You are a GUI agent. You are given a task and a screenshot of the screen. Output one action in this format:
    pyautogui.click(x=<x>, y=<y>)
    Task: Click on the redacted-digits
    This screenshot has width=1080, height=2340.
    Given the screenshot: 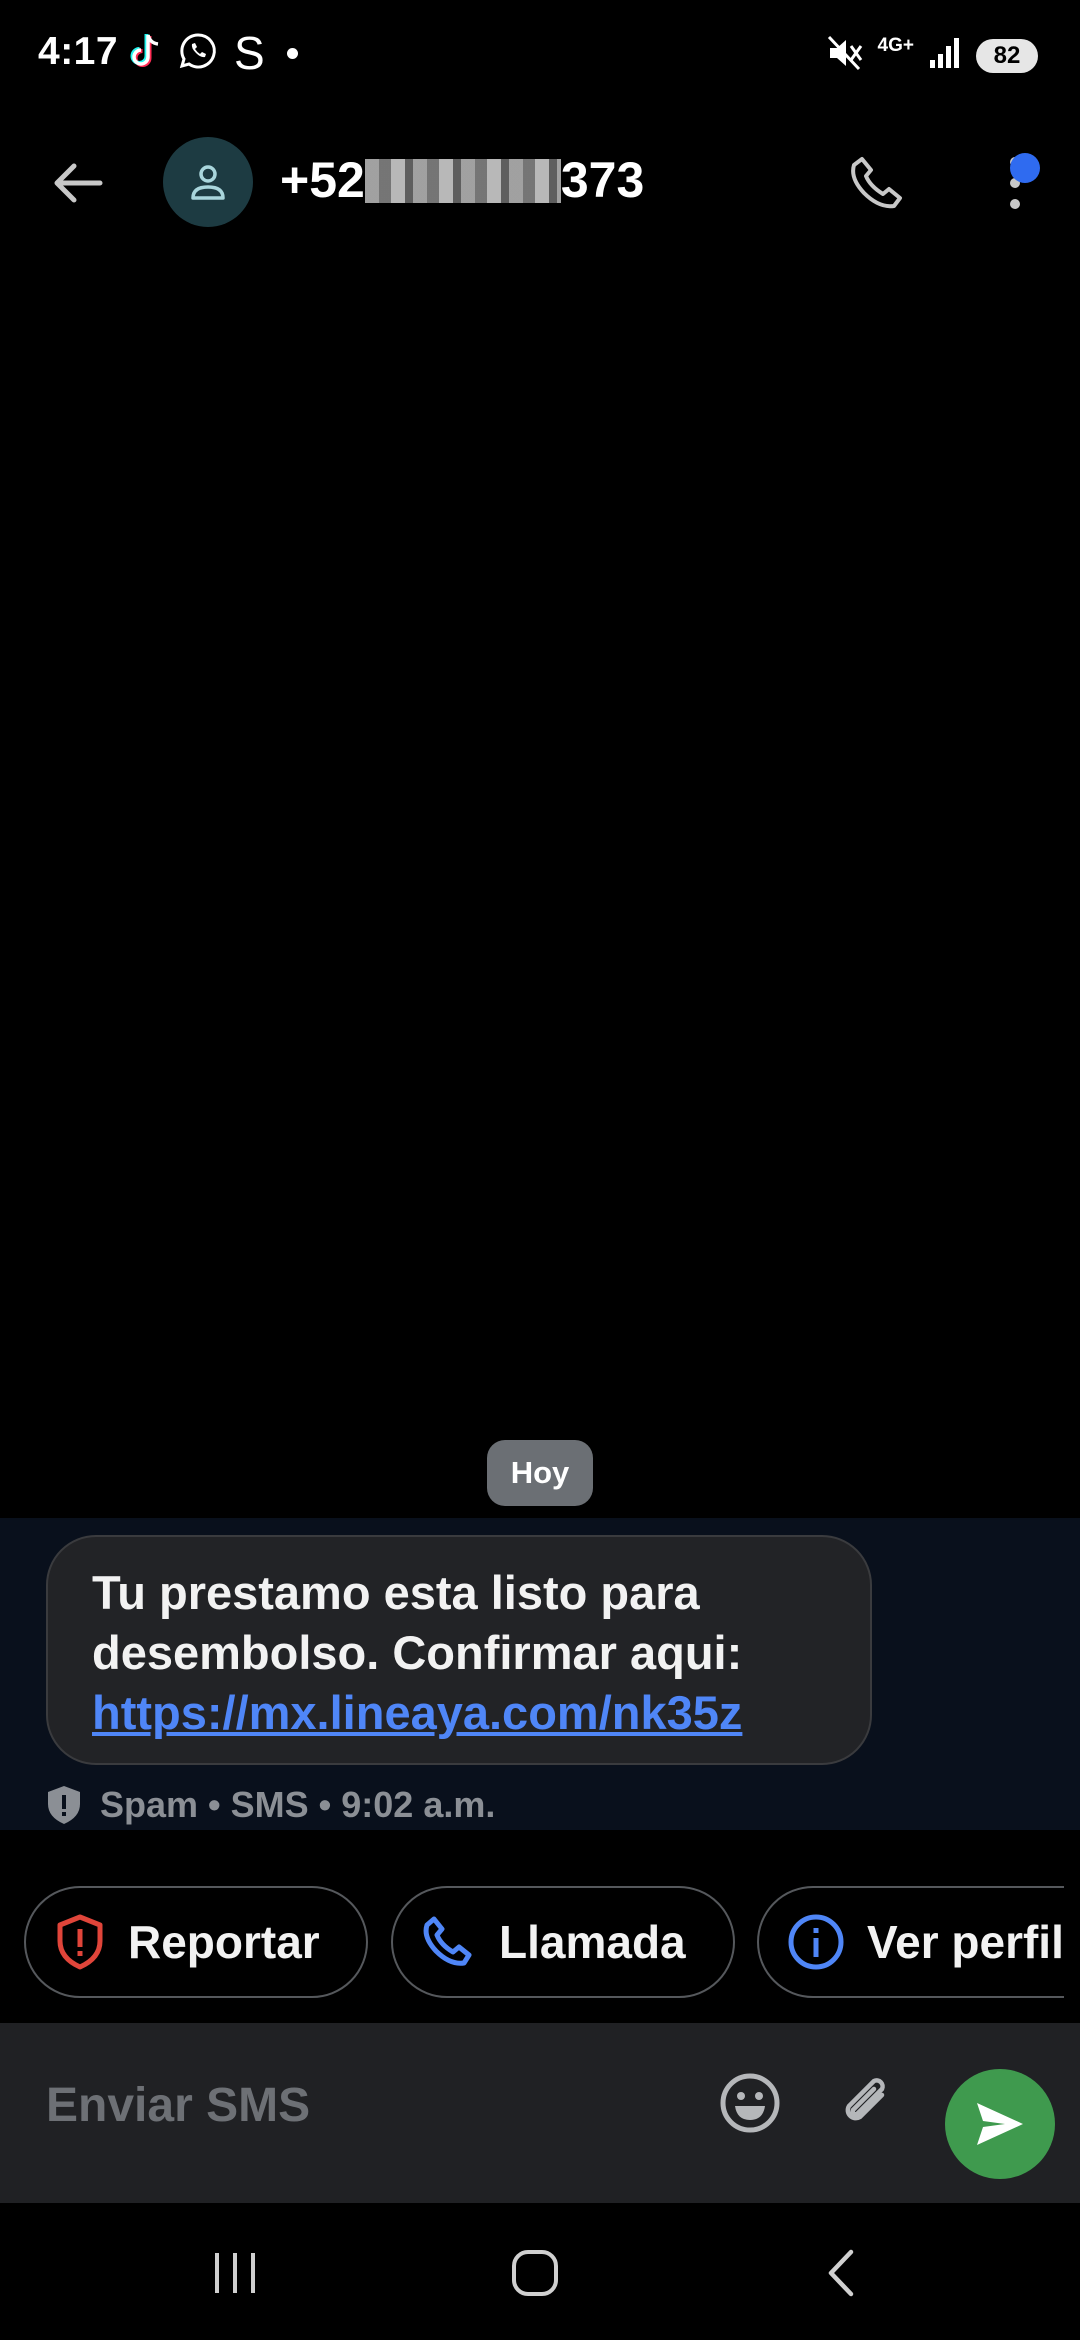 What is the action you would take?
    pyautogui.click(x=462, y=181)
    